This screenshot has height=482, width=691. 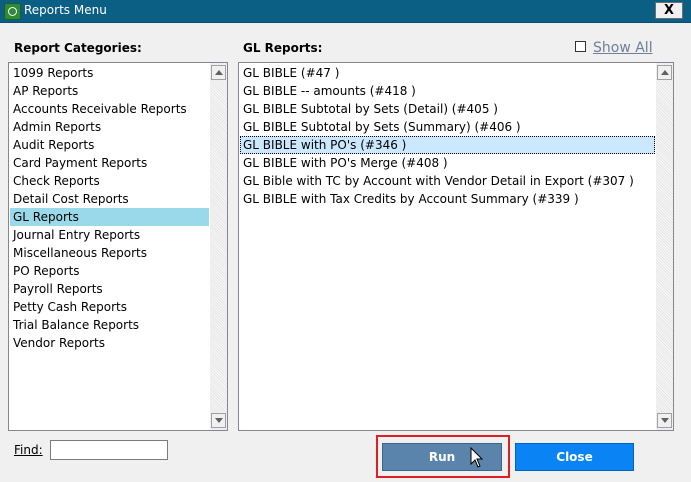 What do you see at coordinates (109, 271) in the screenshot?
I see `category-list-item: PO Reports` at bounding box center [109, 271].